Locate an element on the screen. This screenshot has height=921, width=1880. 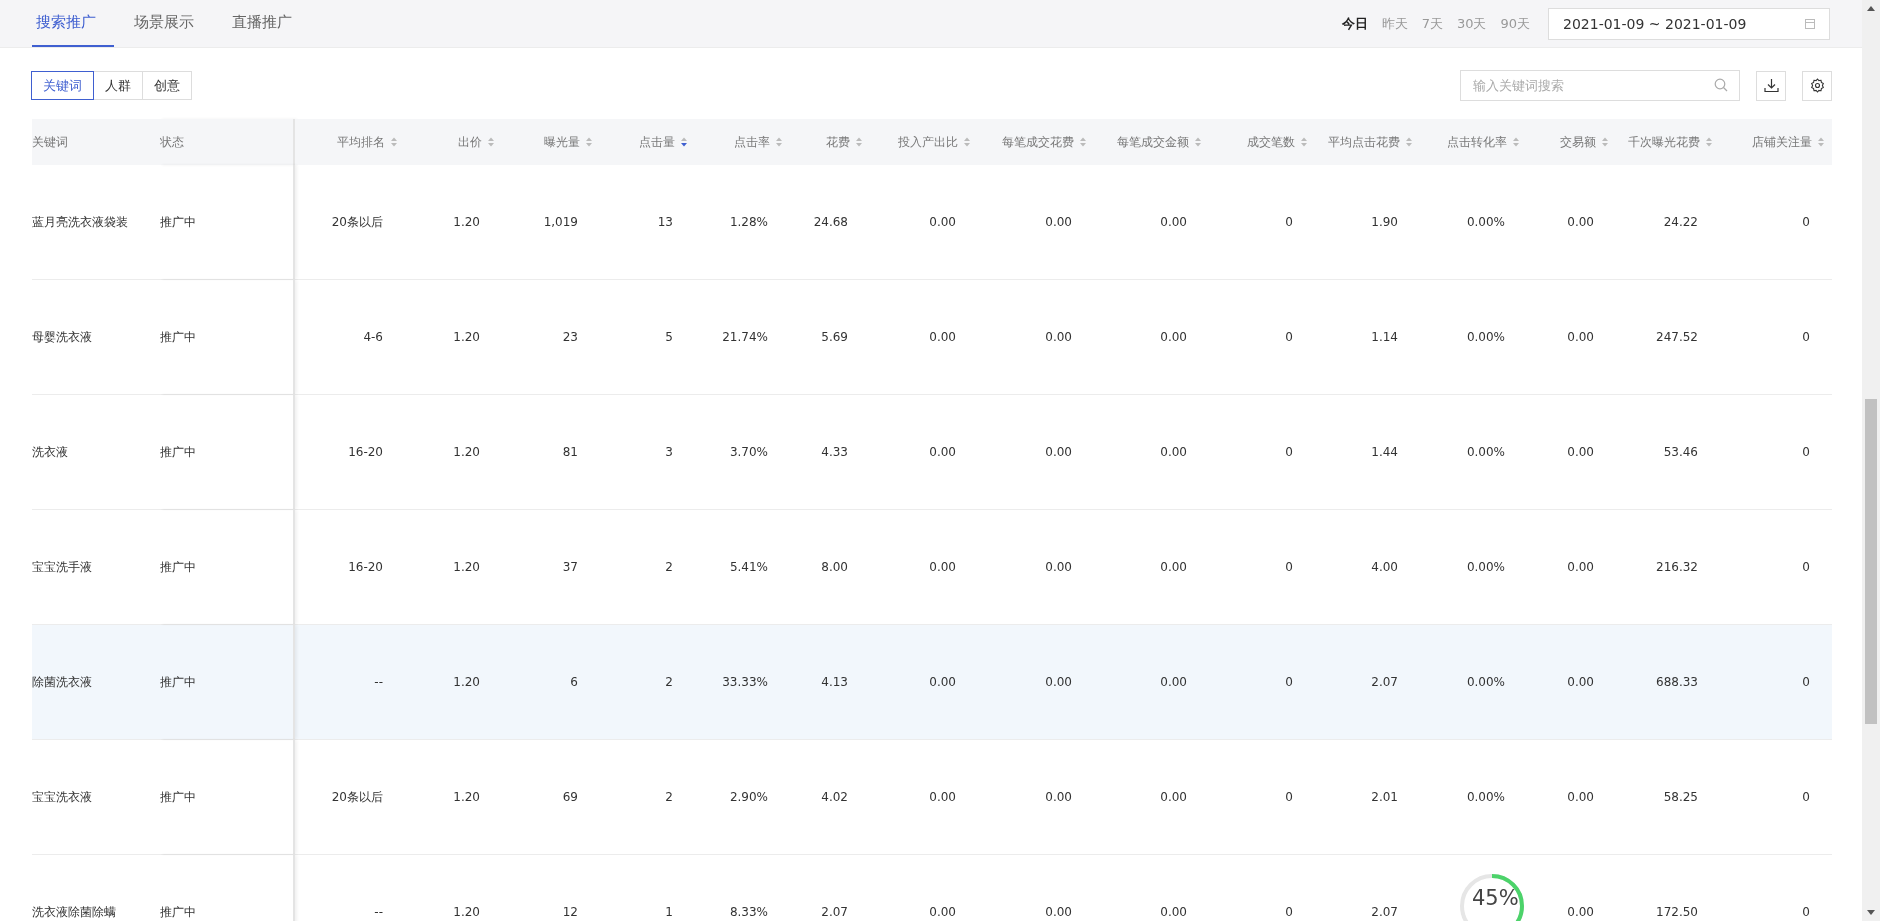
table-cell-text: 蓝月亮洗衣液袋装 is located at coordinates (80, 222).